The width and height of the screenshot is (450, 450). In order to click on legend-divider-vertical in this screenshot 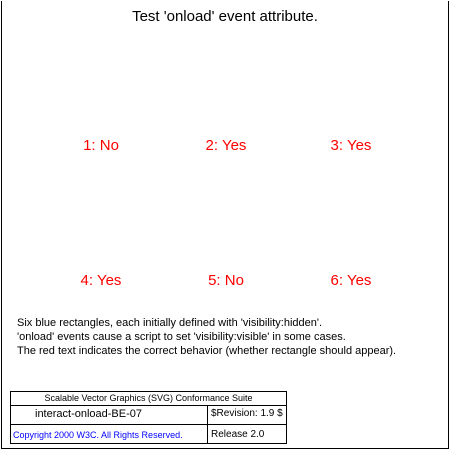, I will do `click(207, 424)`.